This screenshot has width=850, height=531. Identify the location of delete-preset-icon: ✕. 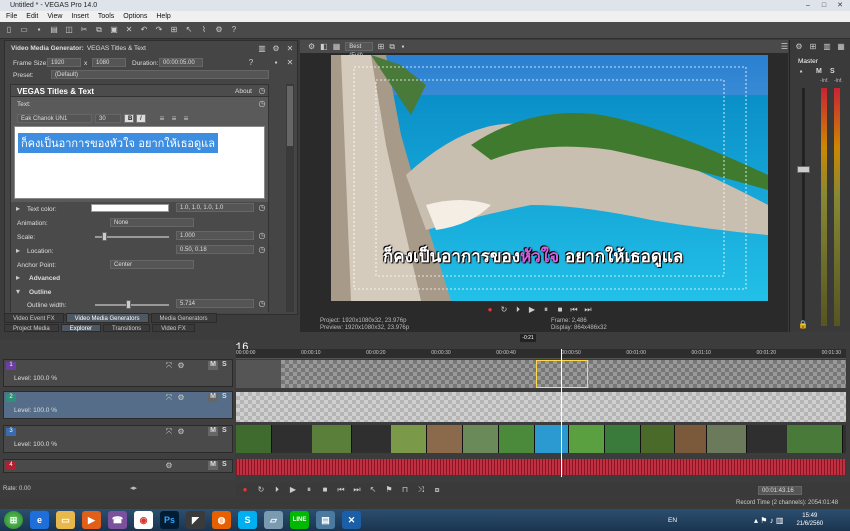
(290, 63).